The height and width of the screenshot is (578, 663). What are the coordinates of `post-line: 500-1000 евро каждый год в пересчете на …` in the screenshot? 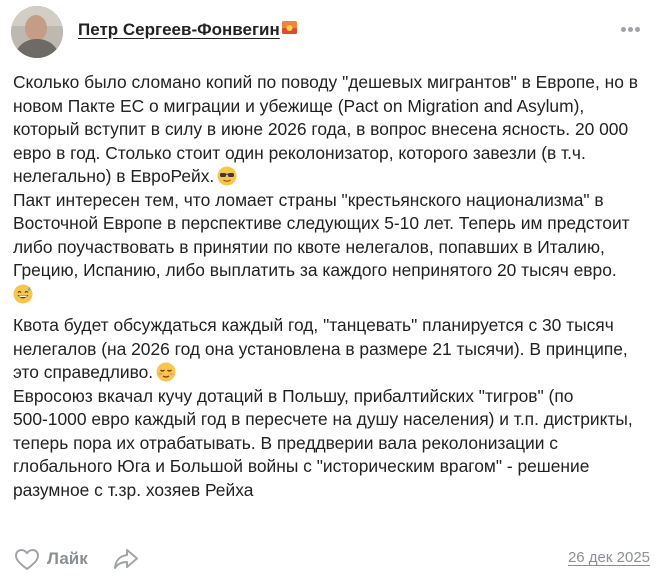 It's located at (323, 419).